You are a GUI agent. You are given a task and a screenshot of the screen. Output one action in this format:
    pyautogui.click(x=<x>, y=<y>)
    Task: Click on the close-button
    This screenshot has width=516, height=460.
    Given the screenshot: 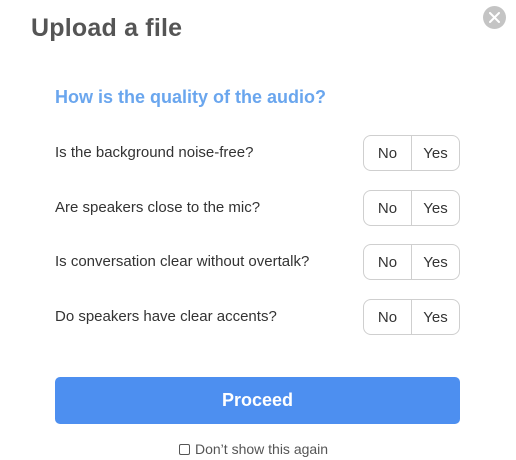 What is the action you would take?
    pyautogui.click(x=494, y=17)
    